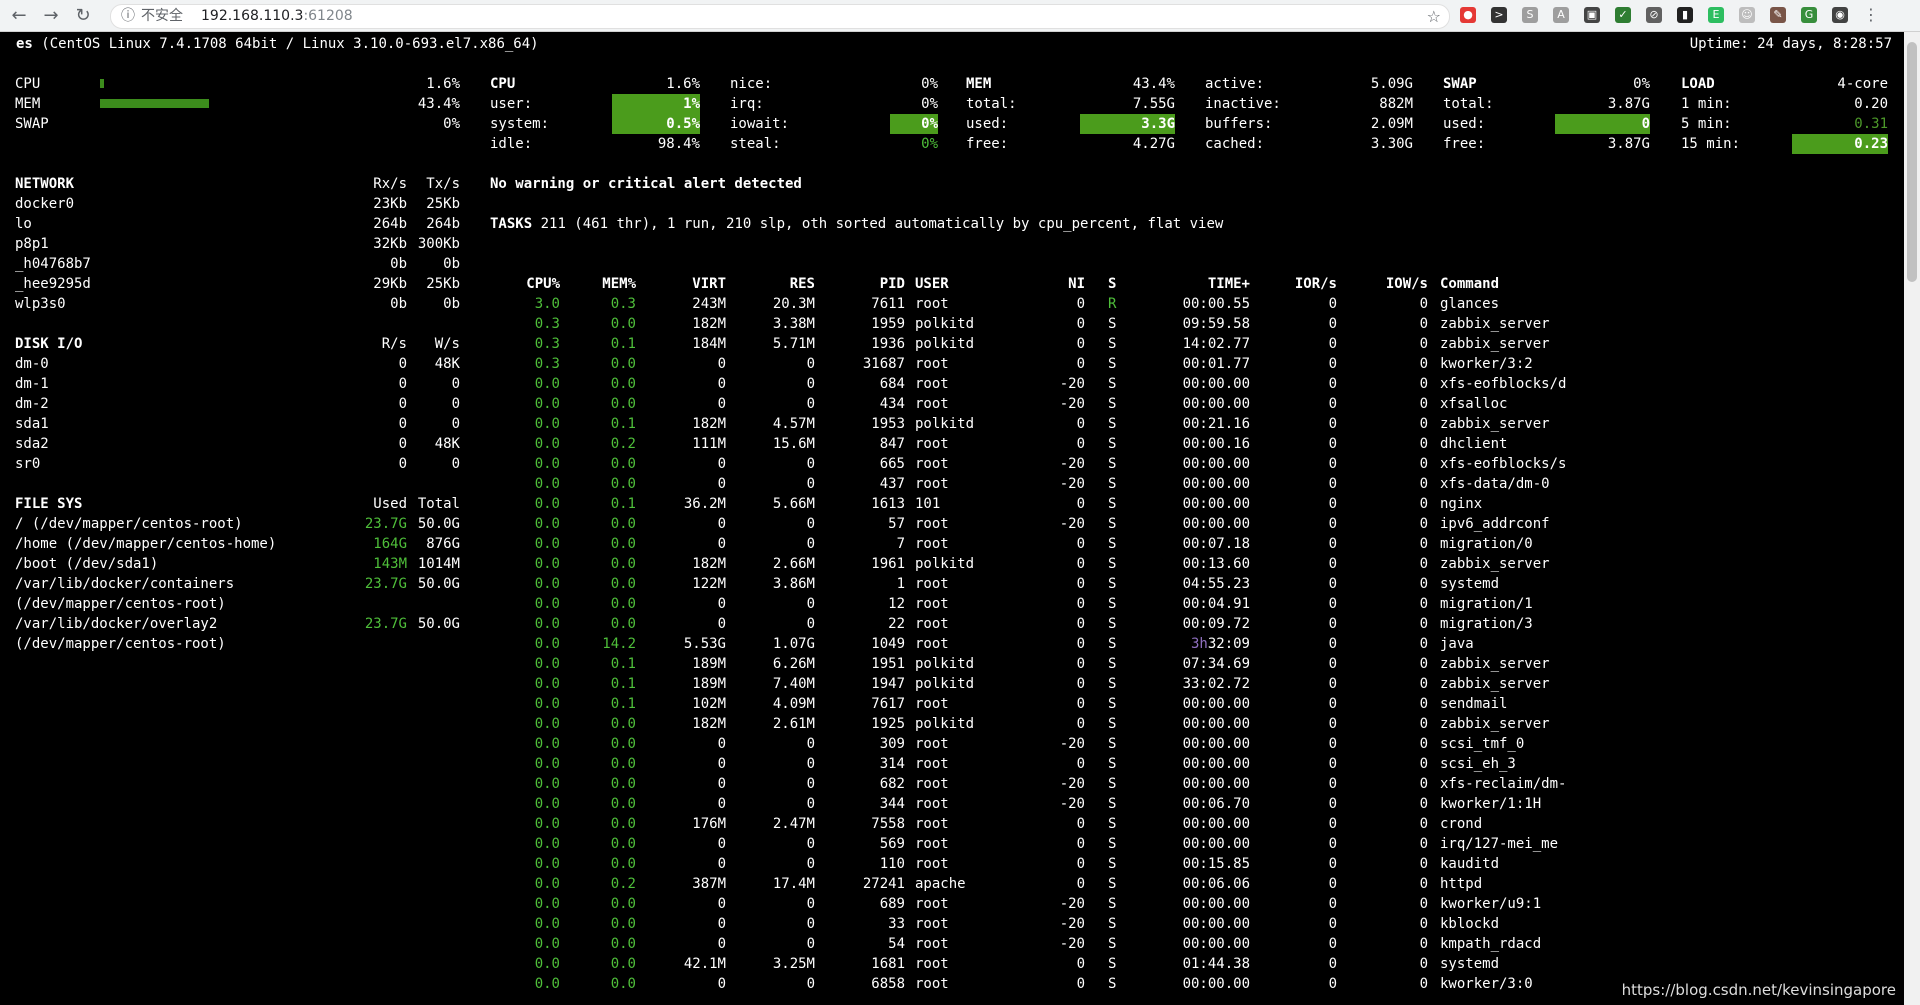  What do you see at coordinates (888, 984) in the screenshot?
I see `proc-pid: 6858` at bounding box center [888, 984].